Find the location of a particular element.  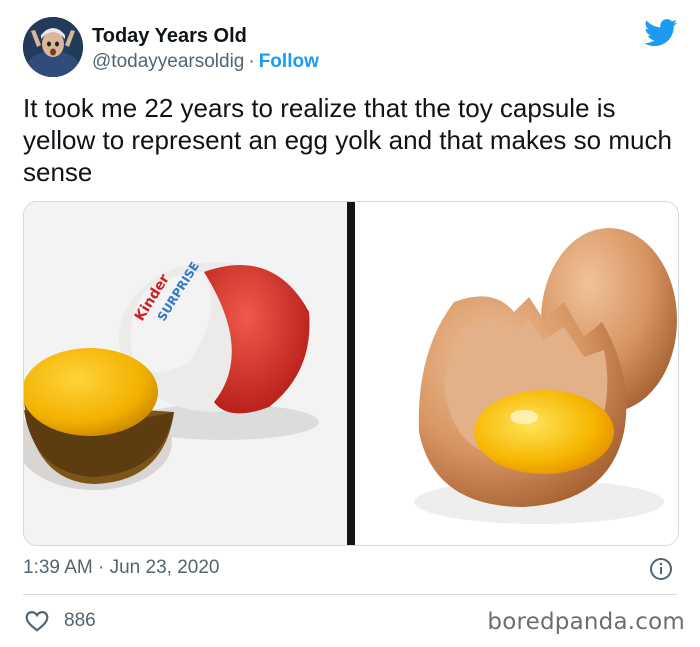

like-button: 886 is located at coordinates (60, 621).